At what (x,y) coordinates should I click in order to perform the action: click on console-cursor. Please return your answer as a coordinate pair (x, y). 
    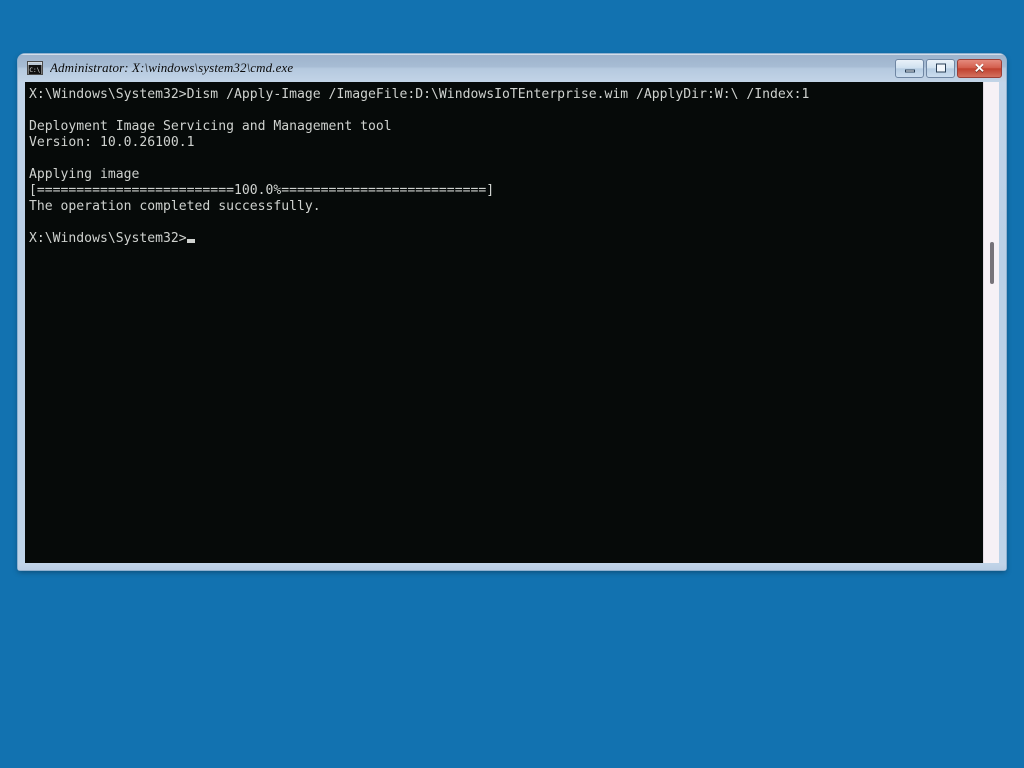
    Looking at the image, I should click on (190, 241).